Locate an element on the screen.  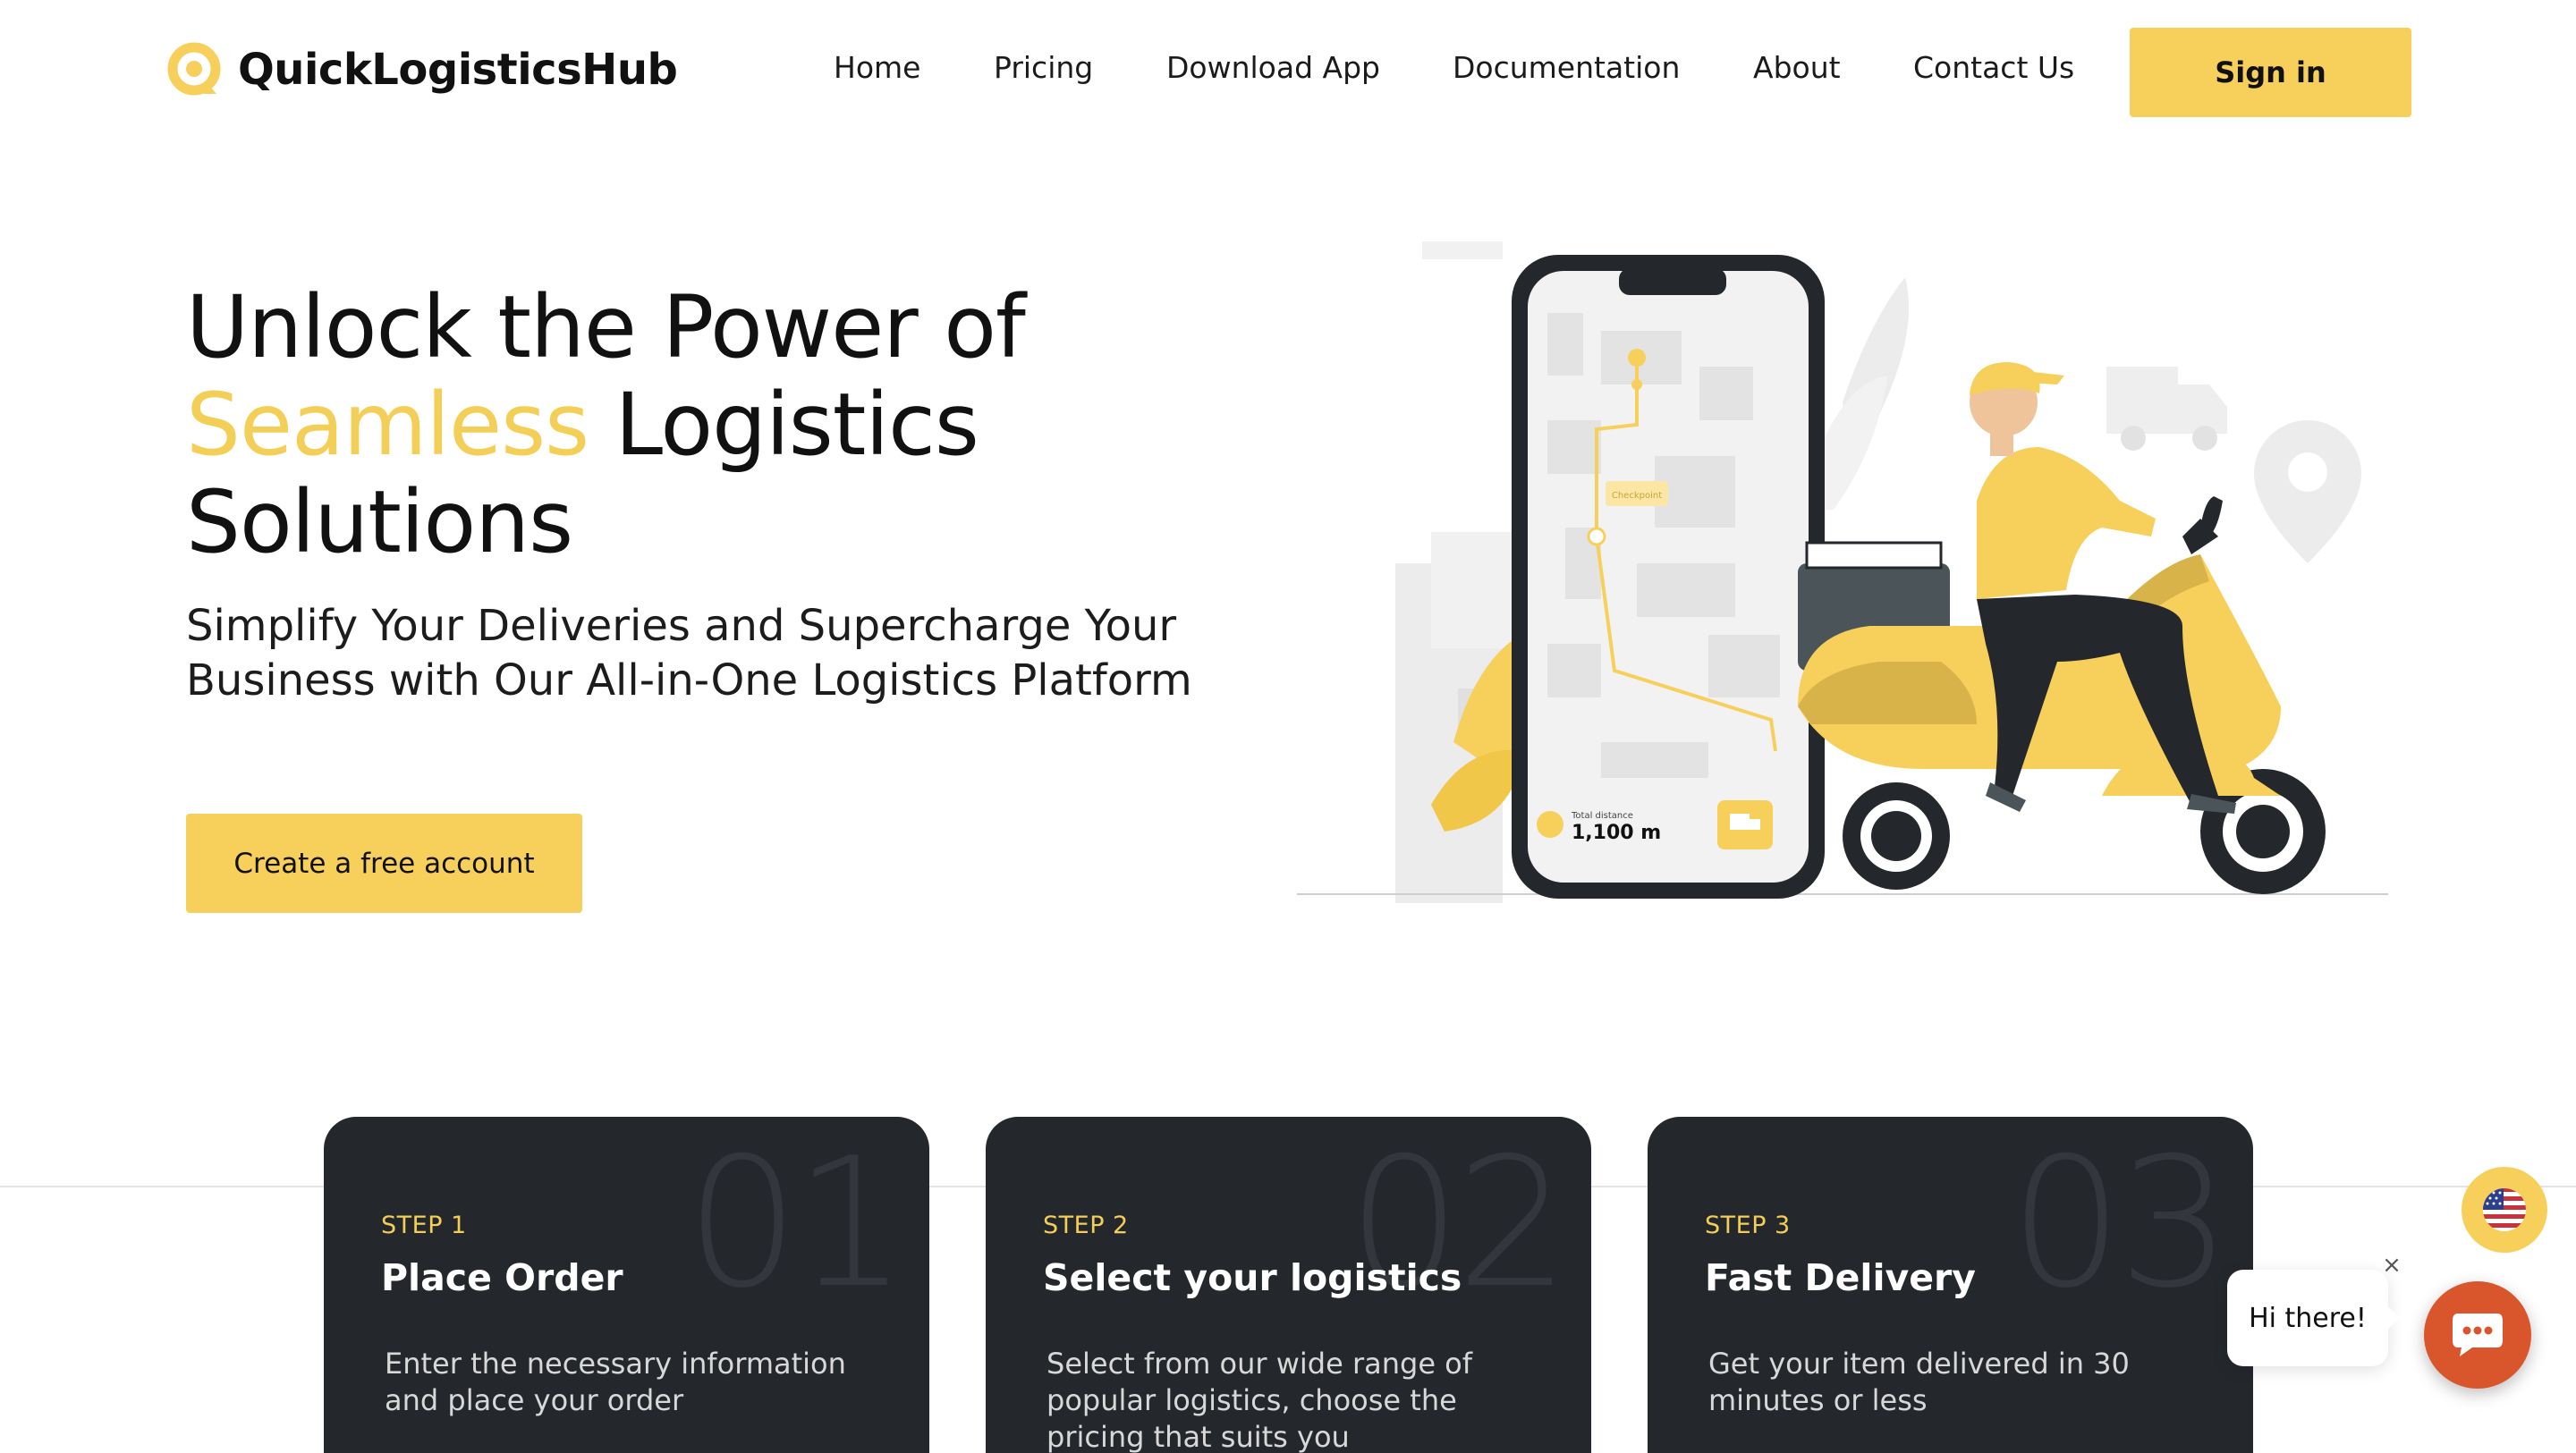
hero-title-line2: Logistics is located at coordinates (784, 425).